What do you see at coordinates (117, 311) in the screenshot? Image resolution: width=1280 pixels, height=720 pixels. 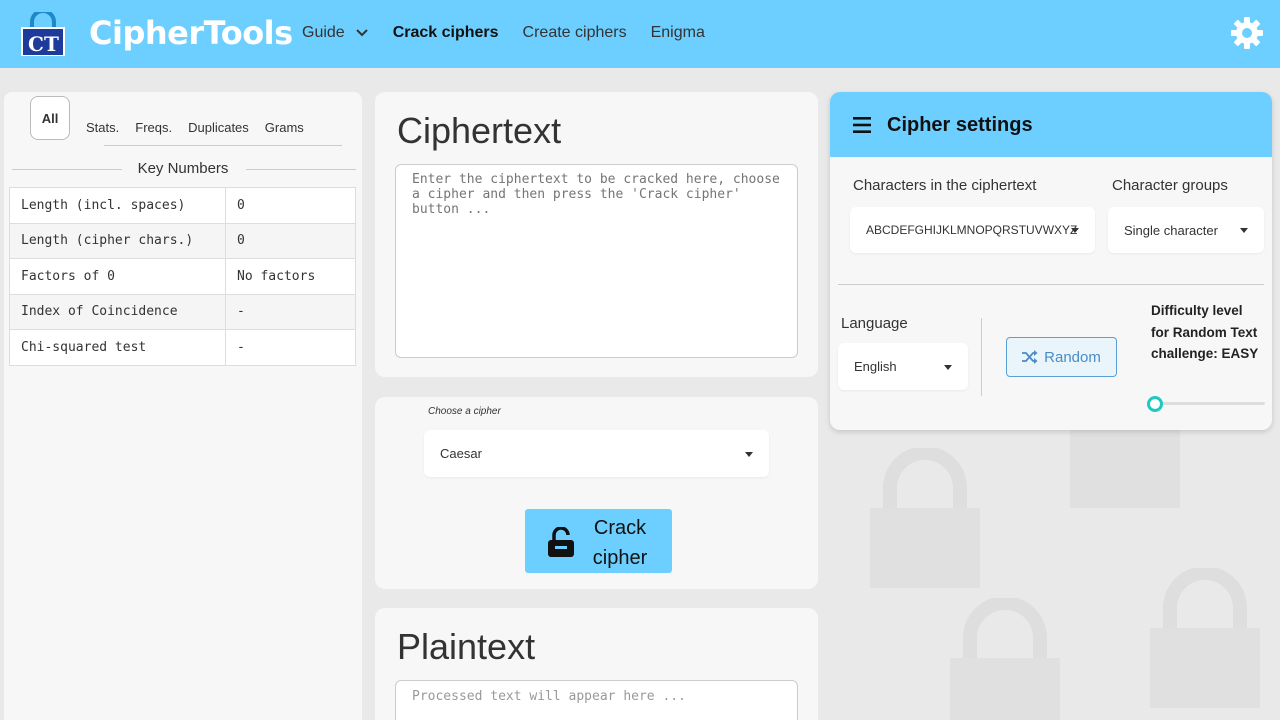 I see `stat-key: Index of Coincidence` at bounding box center [117, 311].